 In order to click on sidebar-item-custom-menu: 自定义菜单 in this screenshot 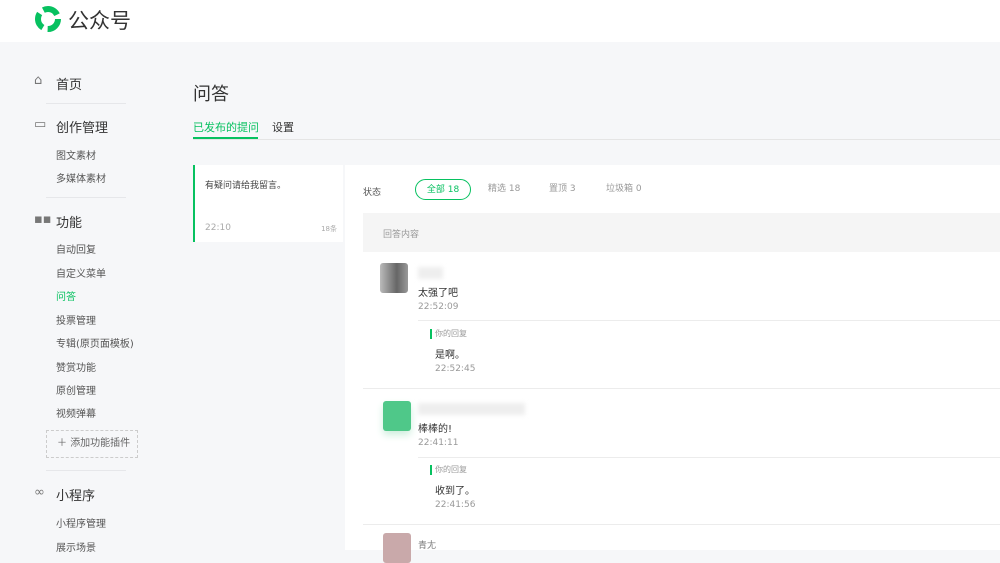, I will do `click(81, 272)`.